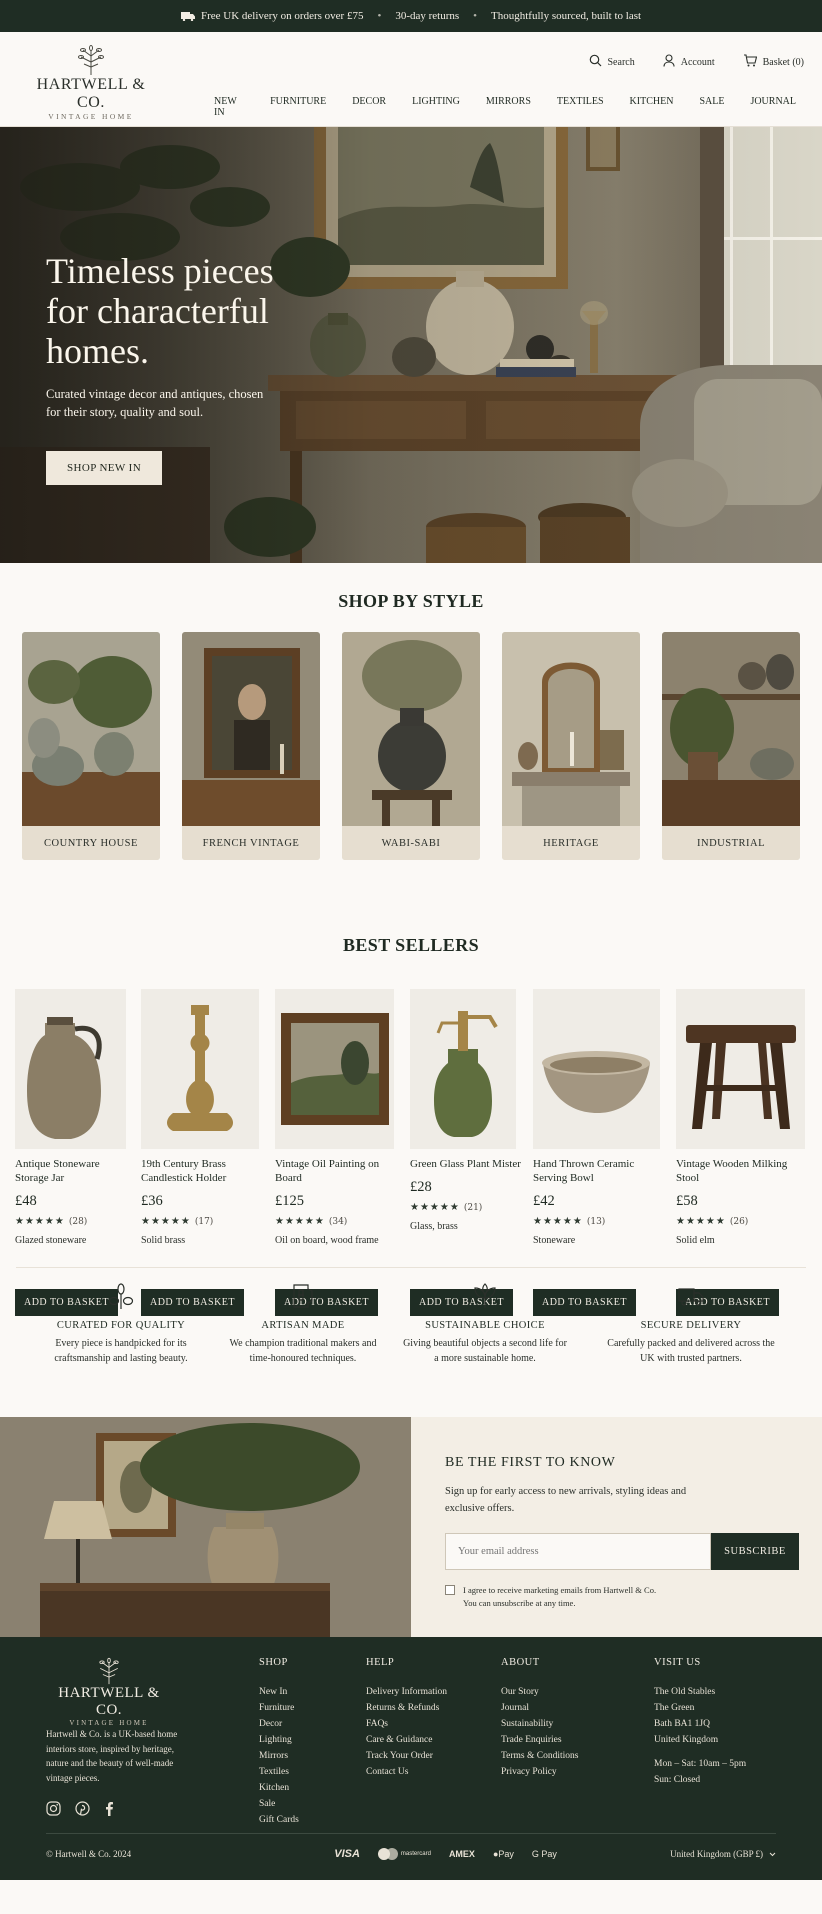 This screenshot has height=1914, width=822. What do you see at coordinates (279, 1772) in the screenshot?
I see `footer-link: Textiles` at bounding box center [279, 1772].